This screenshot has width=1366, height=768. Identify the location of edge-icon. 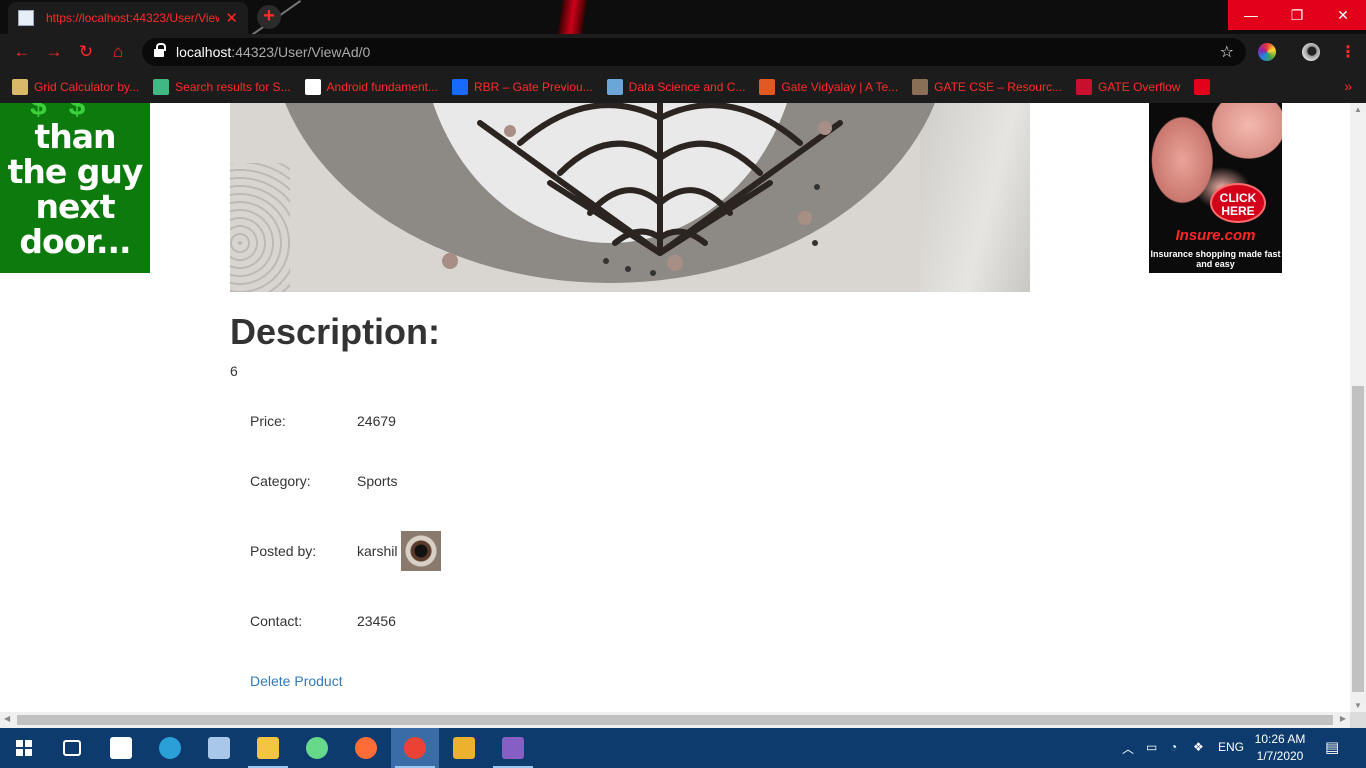
(170, 748).